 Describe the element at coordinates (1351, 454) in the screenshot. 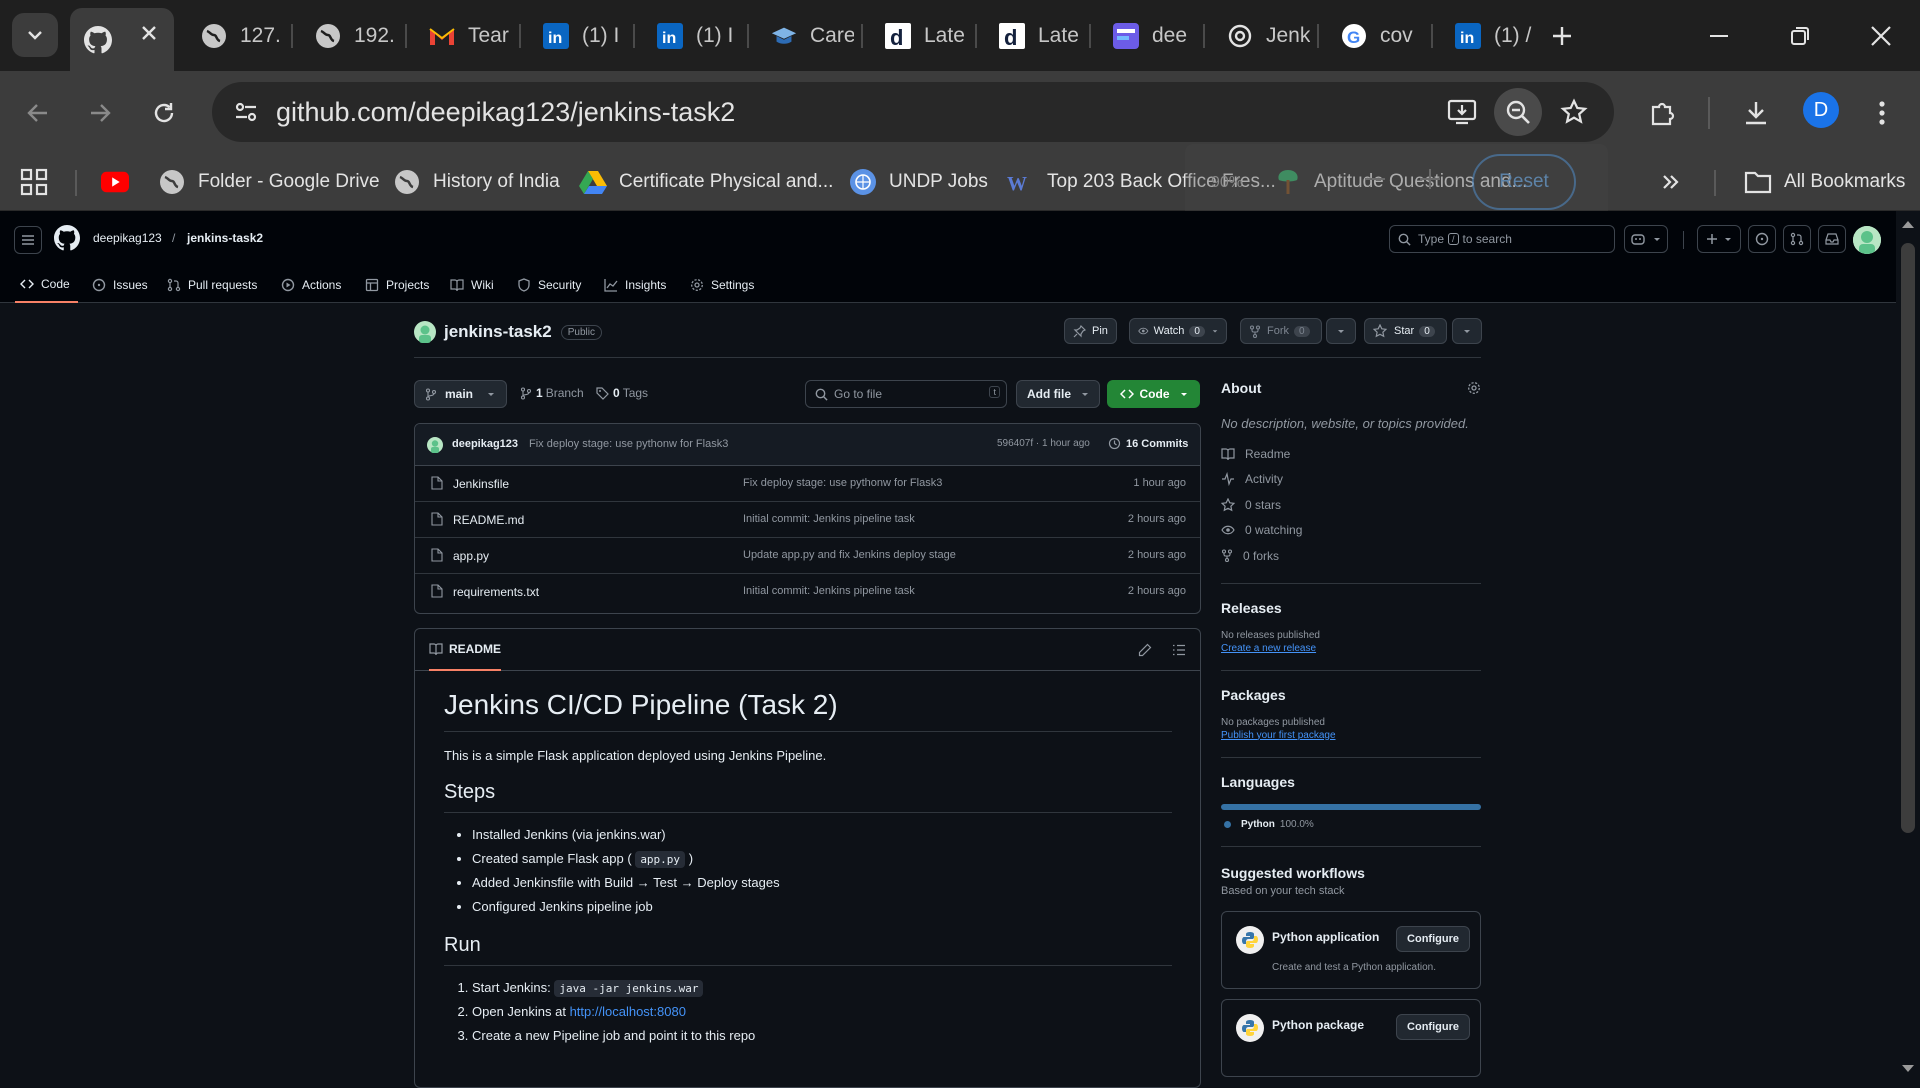

I see `about-readme-link: Readme` at that location.